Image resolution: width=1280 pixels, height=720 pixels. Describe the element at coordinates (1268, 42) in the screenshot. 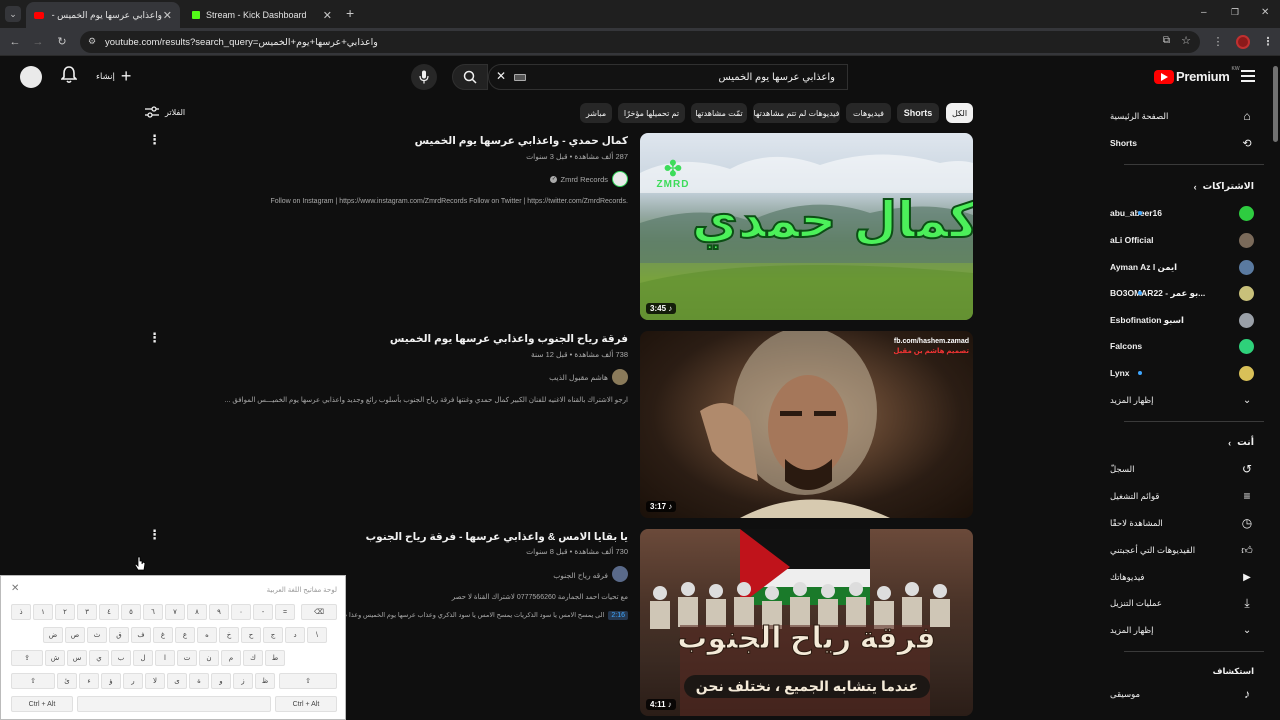

I see `browser-menu-icon: ⋮` at that location.